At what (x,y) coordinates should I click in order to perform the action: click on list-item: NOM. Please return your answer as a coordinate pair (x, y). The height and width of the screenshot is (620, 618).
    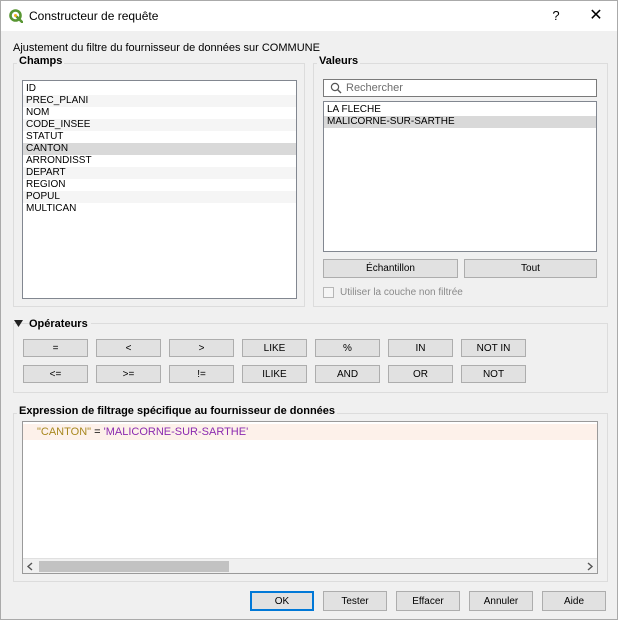
    Looking at the image, I should click on (159, 113).